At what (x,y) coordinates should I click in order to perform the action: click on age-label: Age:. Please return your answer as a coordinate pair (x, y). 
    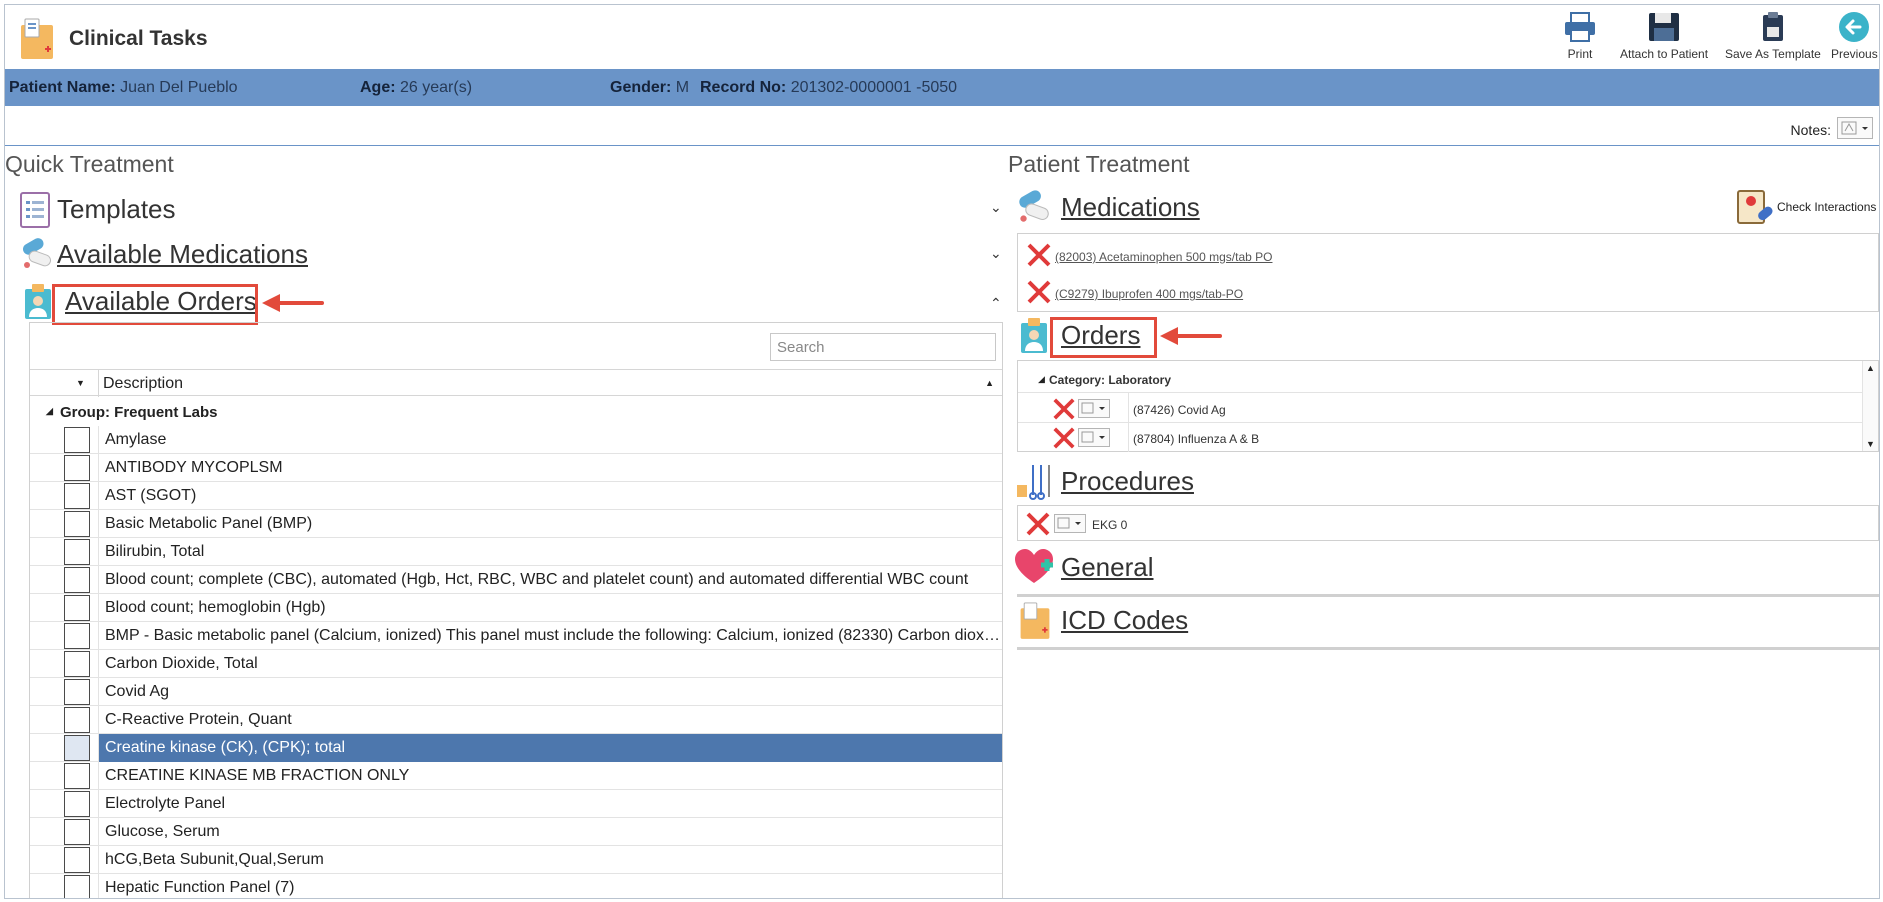
    Looking at the image, I should click on (378, 87).